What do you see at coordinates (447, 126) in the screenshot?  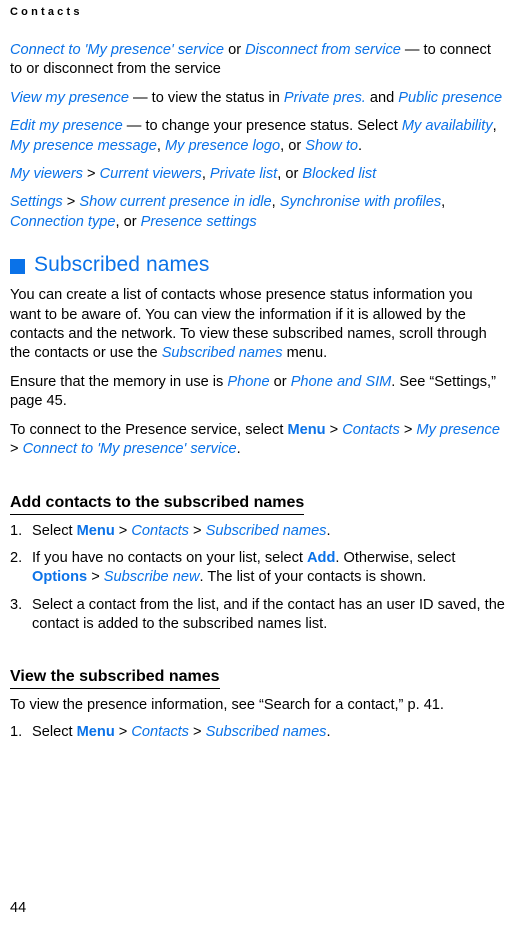 I see `ui-string-my-availability: My availability` at bounding box center [447, 126].